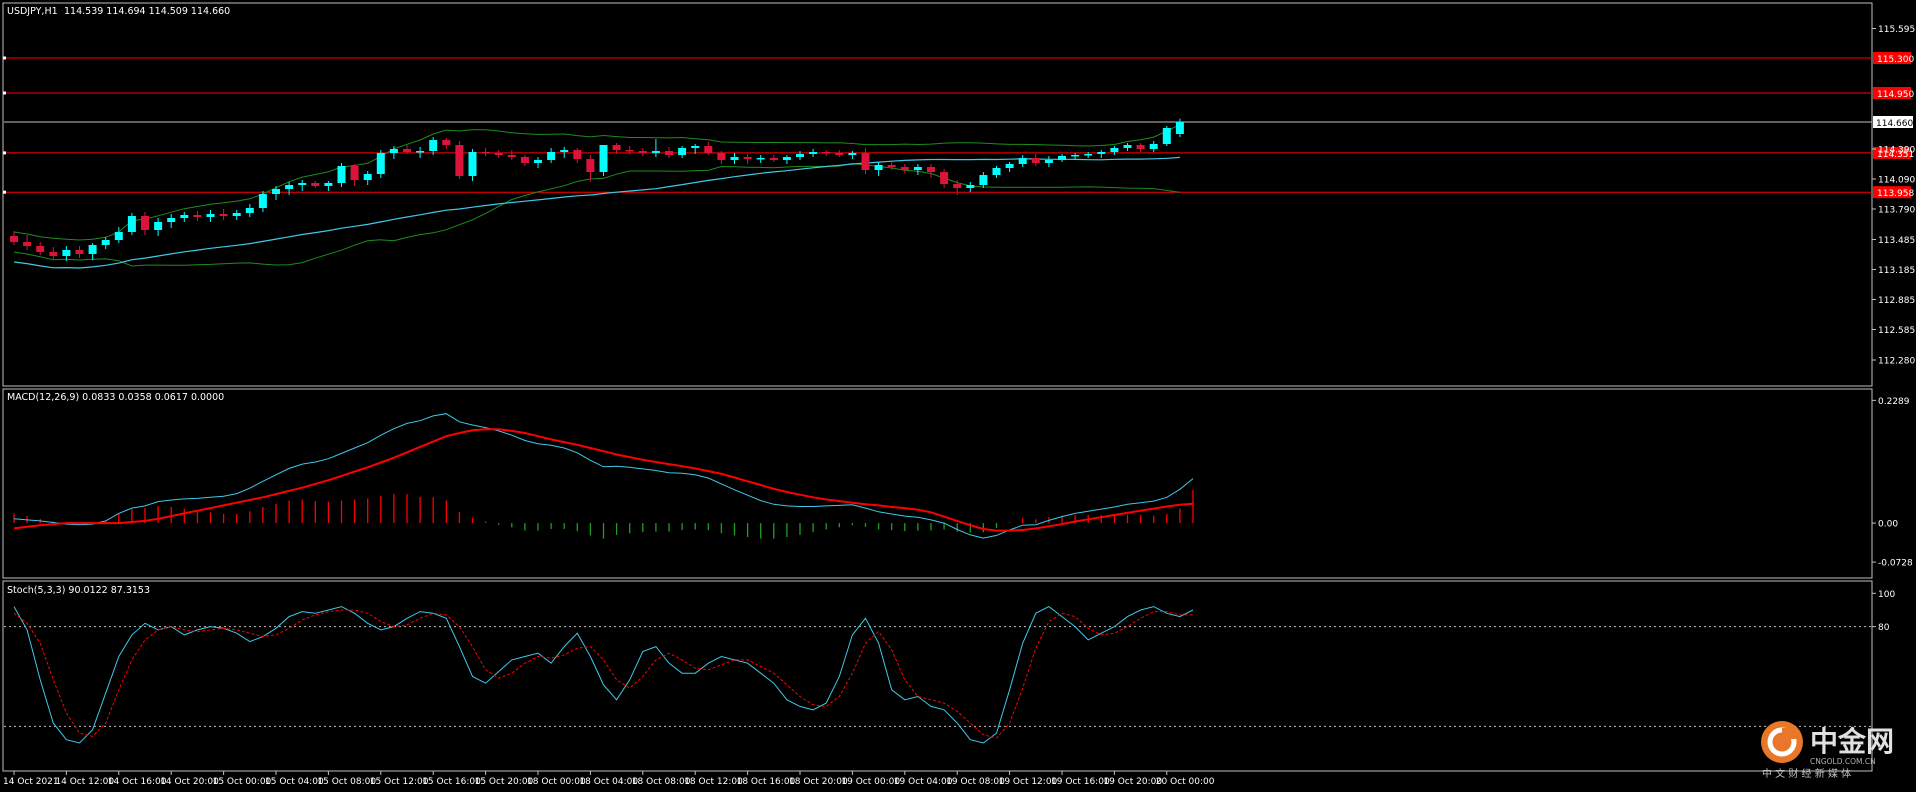 The width and height of the screenshot is (1916, 792). Describe the element at coordinates (1896, 301) in the screenshot. I see `price-axis-label: 112.885` at that location.